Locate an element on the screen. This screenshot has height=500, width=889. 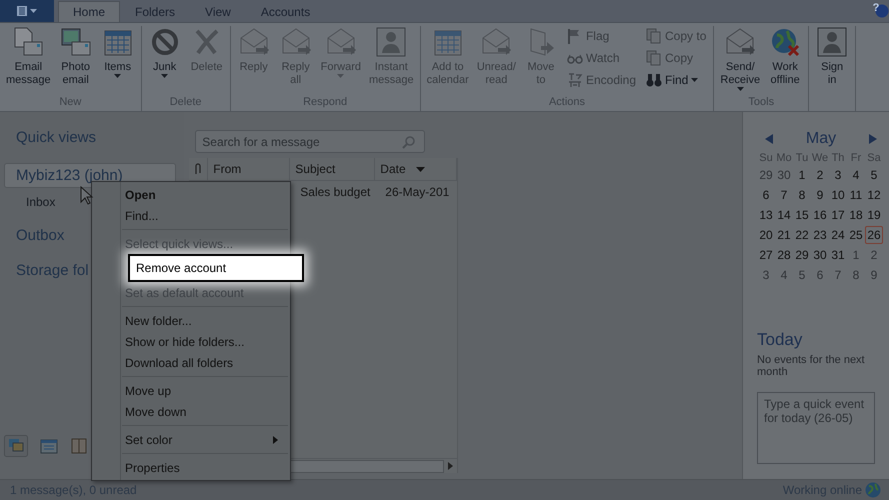
calendar-day: 11 is located at coordinates (856, 195).